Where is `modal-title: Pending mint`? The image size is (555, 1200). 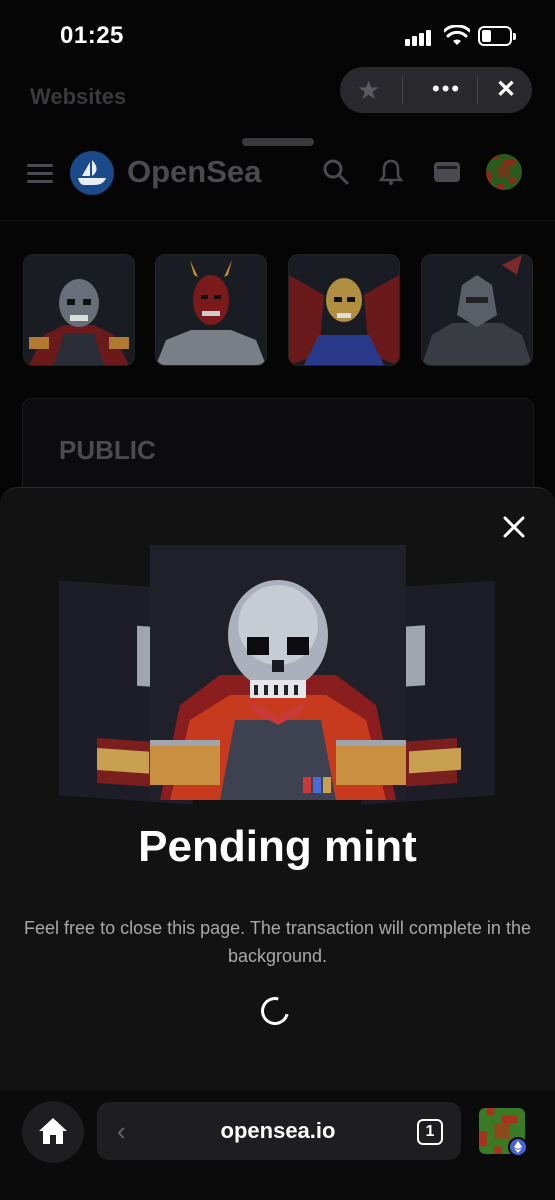 modal-title: Pending mint is located at coordinates (277, 846).